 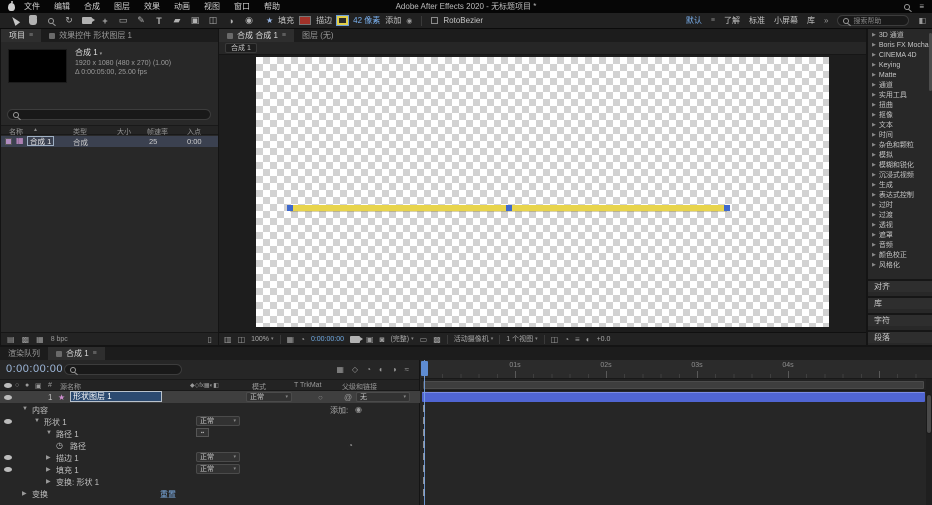 What do you see at coordinates (900, 65) in the screenshot?
I see `effects-category: ▶ Keying` at bounding box center [900, 65].